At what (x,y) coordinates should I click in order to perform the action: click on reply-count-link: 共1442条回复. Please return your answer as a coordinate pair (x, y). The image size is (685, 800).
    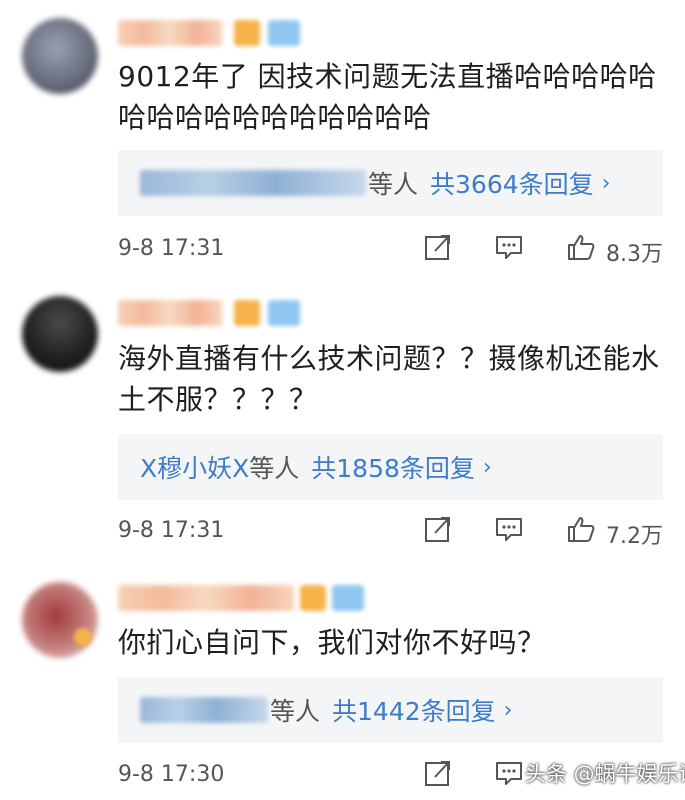
    Looking at the image, I should click on (414, 710).